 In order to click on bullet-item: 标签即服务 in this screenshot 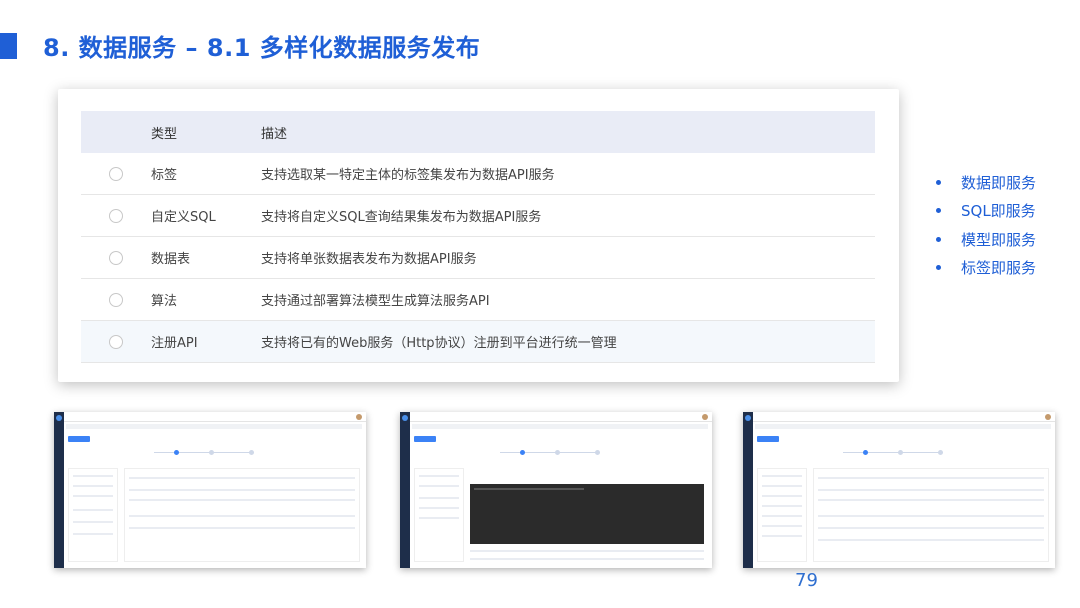, I will do `click(986, 268)`.